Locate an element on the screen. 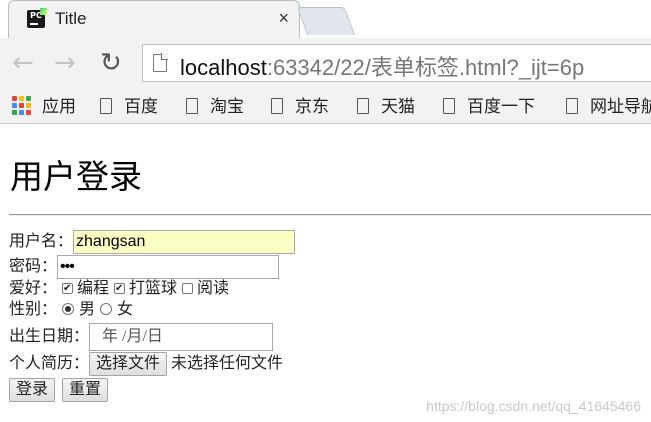 This screenshot has height=422, width=651. username-row: 用户名： zhangsan is located at coordinates (152, 242).